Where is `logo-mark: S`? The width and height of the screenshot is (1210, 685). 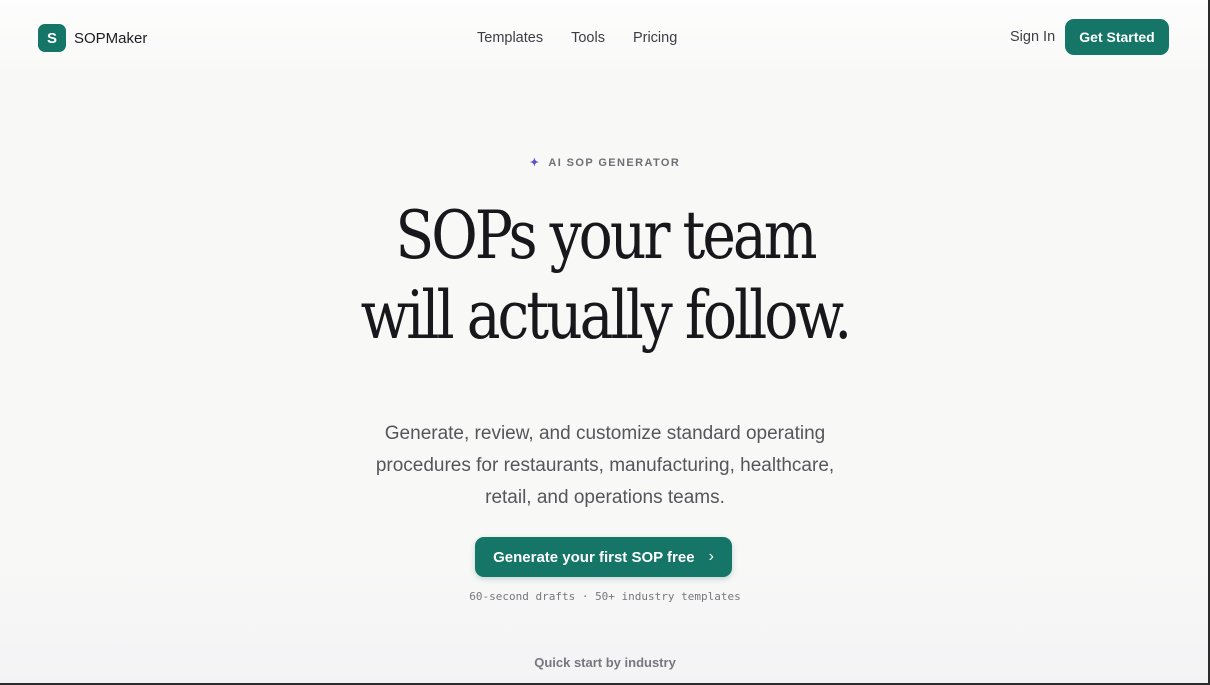 logo-mark: S is located at coordinates (52, 38).